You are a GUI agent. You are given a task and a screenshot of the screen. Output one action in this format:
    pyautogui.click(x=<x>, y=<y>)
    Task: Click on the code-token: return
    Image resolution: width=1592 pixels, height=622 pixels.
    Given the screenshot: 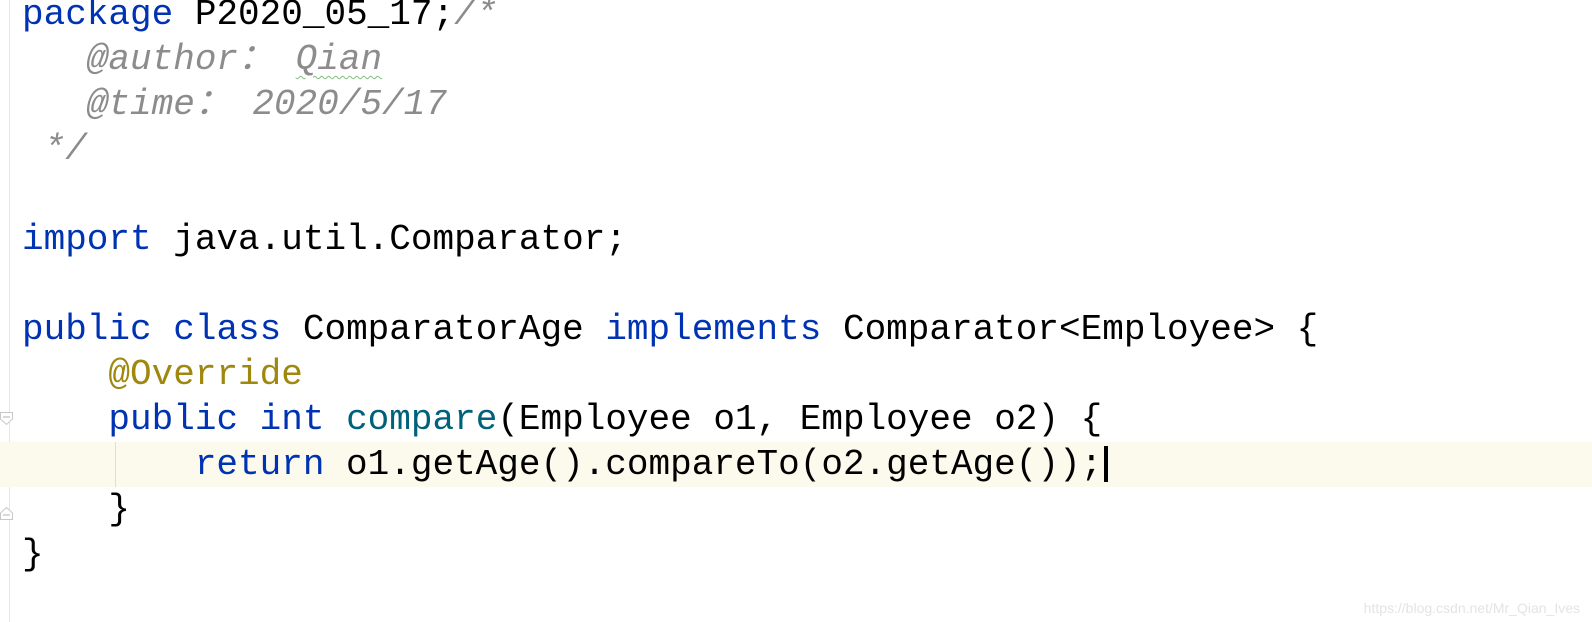 What is the action you would take?
    pyautogui.click(x=259, y=464)
    